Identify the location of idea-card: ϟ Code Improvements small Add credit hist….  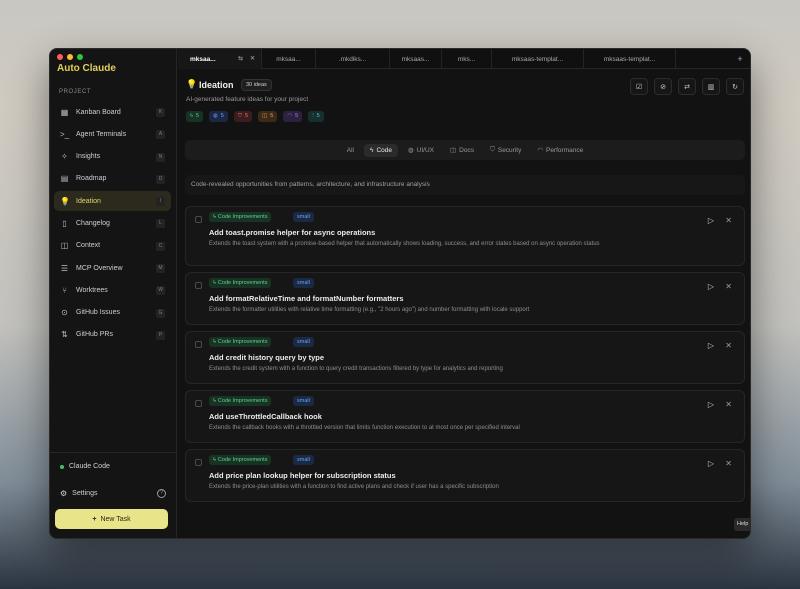
(465, 357).